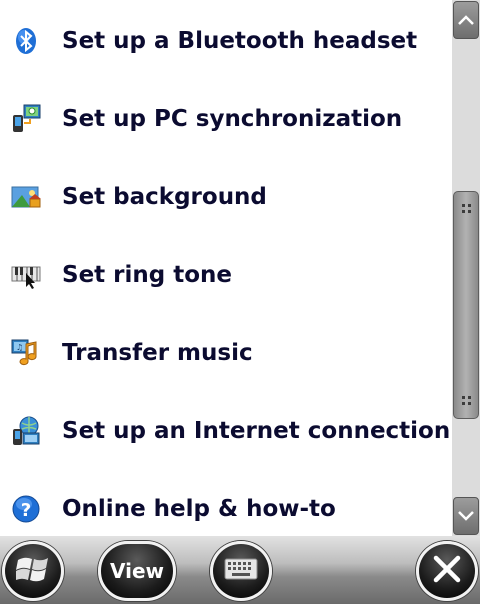 The image size is (480, 604). I want to click on menu-item-internet-connection: Set up an Internet connection, so click(226, 431).